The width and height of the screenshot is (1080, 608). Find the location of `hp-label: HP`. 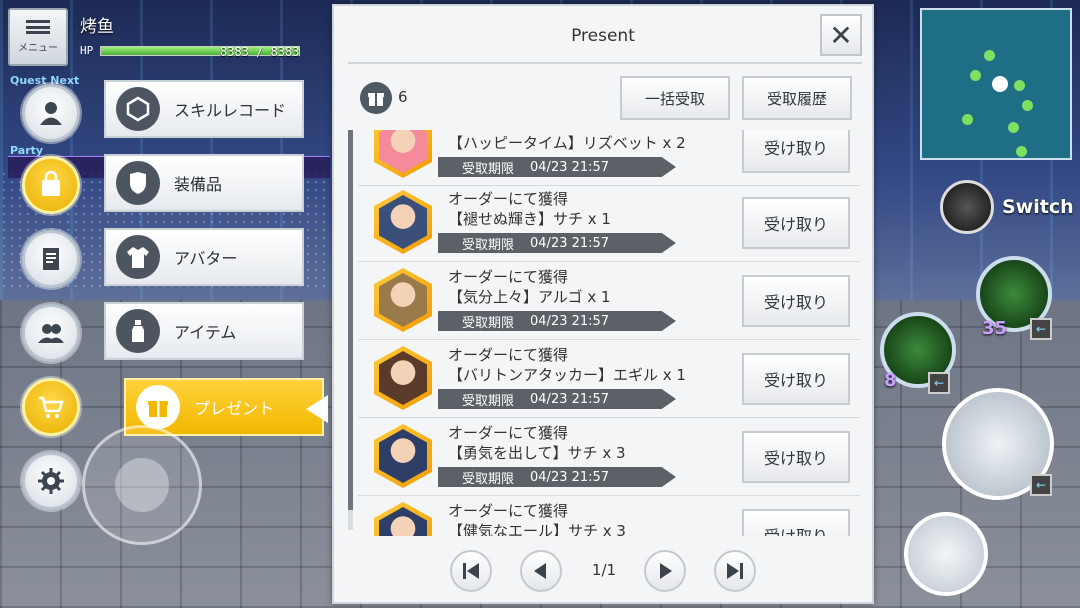

hp-label: HP is located at coordinates (87, 50).